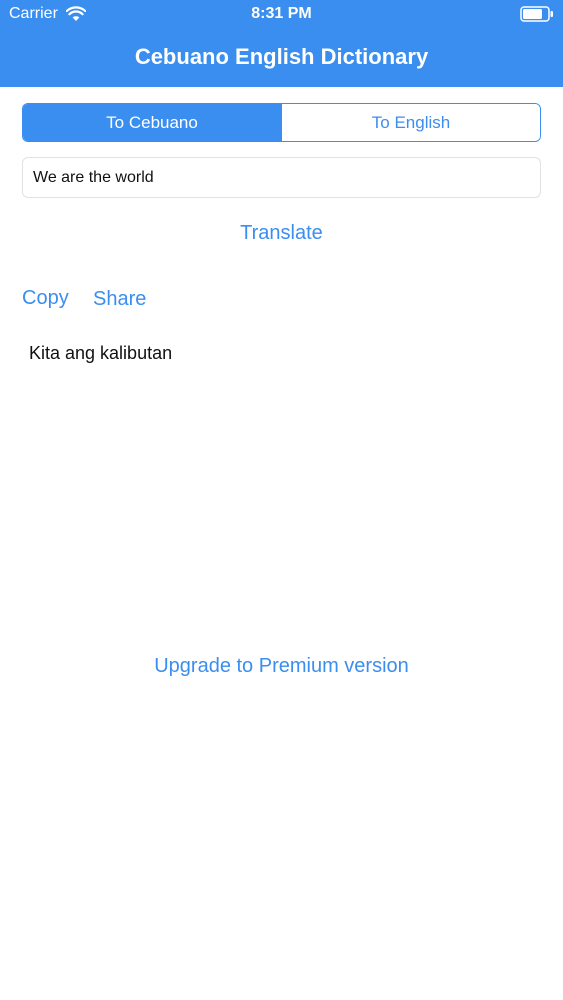  What do you see at coordinates (45, 298) in the screenshot?
I see `copy-button: Copy` at bounding box center [45, 298].